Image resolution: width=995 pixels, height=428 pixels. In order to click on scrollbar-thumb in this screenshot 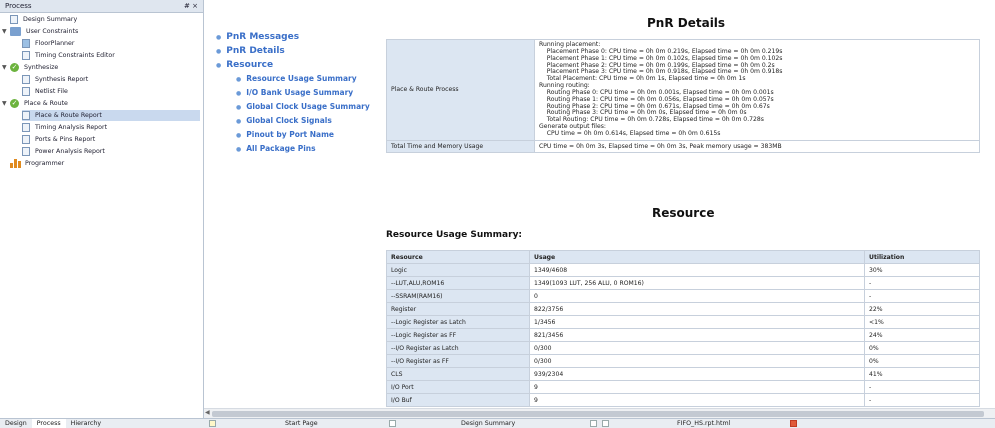, I will do `click(598, 414)`.